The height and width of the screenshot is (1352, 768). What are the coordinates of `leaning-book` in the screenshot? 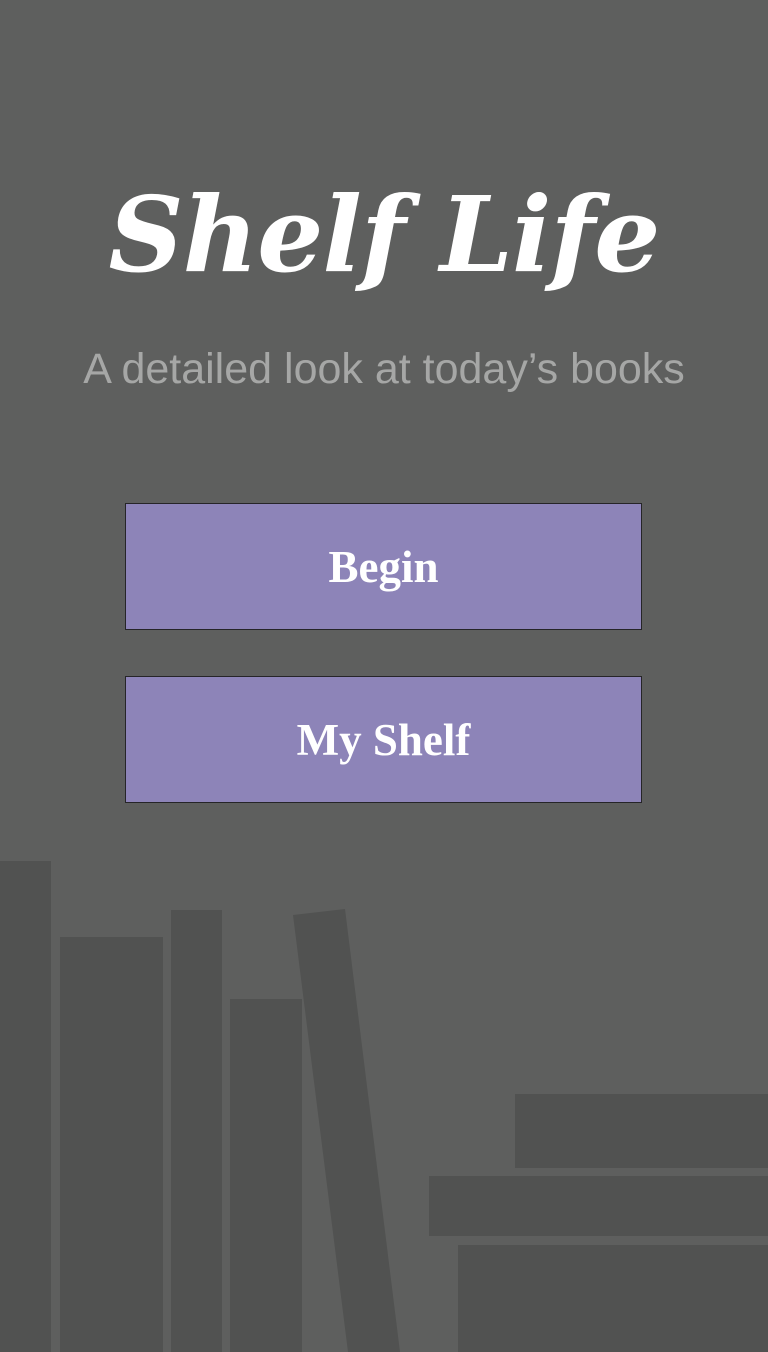 It's located at (346, 1130).